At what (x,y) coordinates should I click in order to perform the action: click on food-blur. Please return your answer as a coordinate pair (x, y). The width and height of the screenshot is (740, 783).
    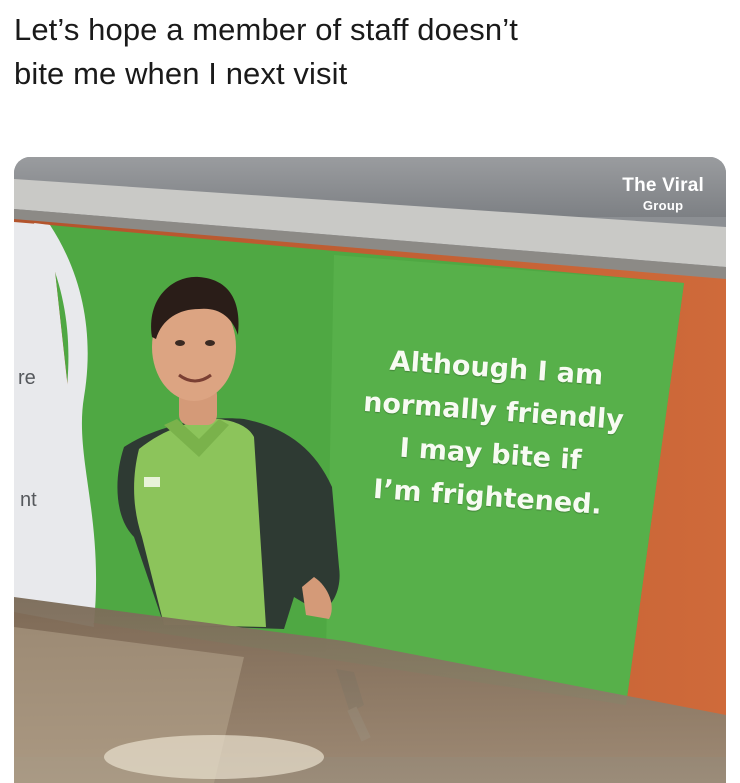
    Looking at the image, I should click on (214, 757).